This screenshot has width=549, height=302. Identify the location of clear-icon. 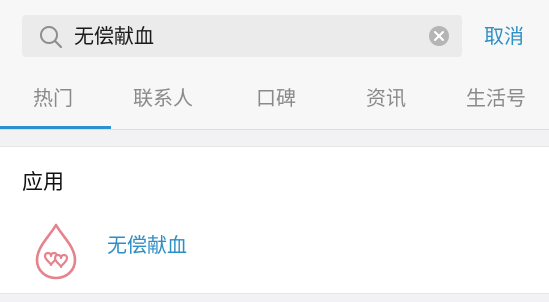
(439, 36).